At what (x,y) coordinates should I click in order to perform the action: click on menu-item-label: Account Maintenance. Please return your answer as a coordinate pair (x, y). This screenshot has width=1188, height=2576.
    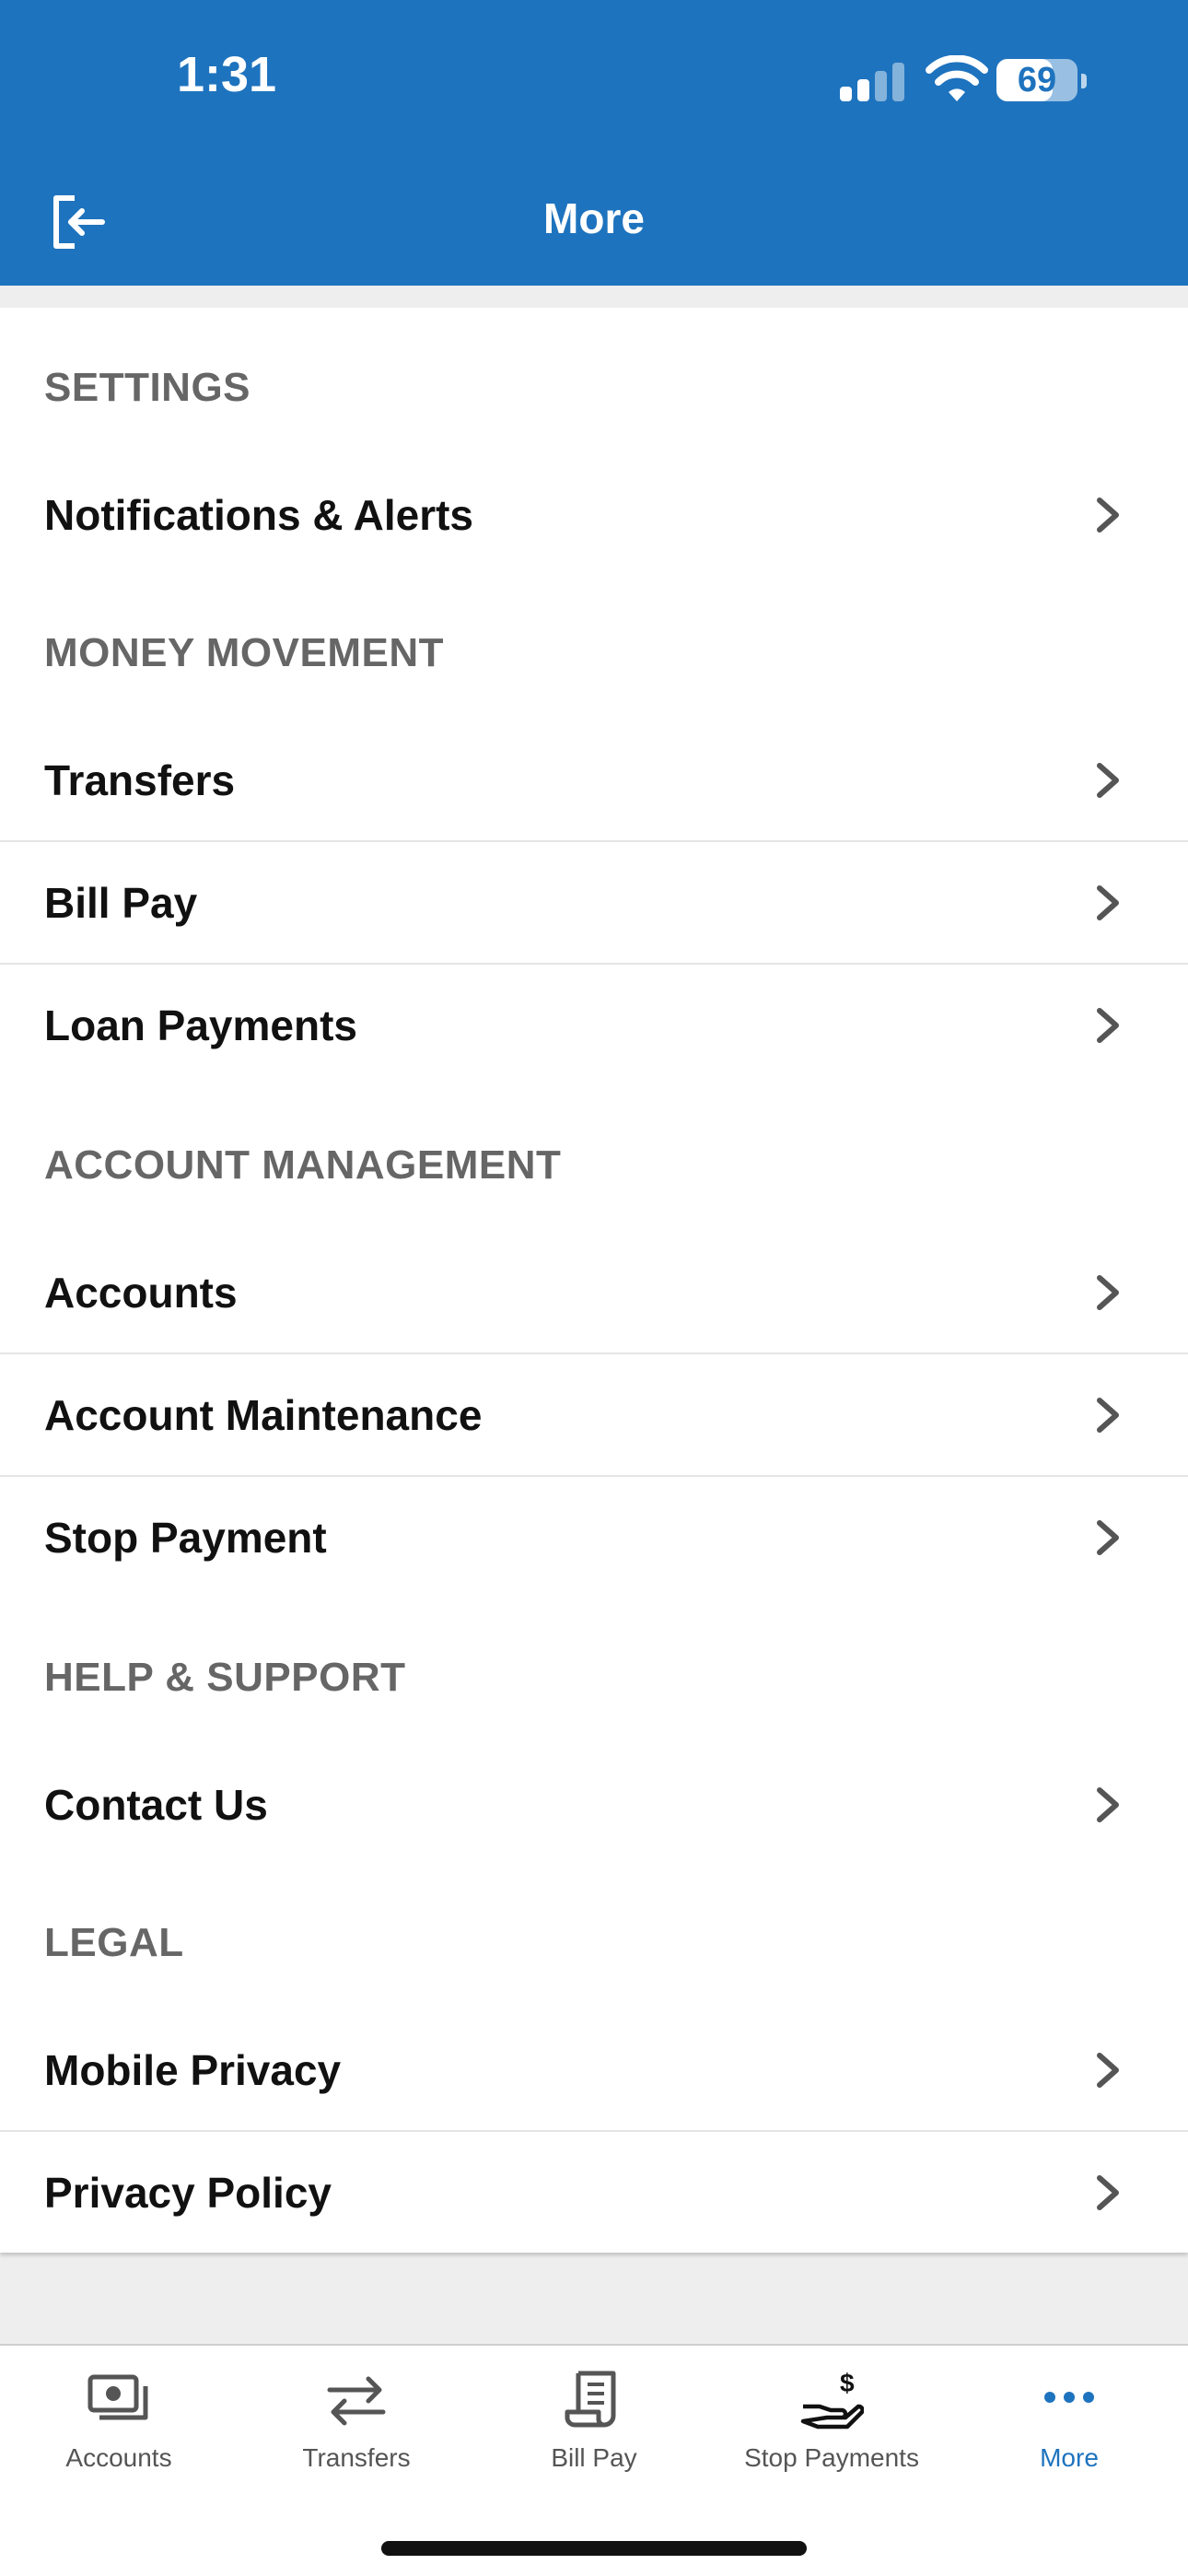
    Looking at the image, I should click on (263, 1414).